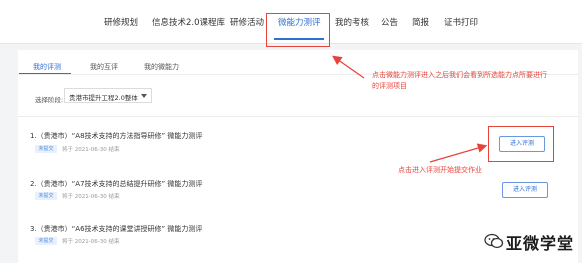 The width and height of the screenshot is (582, 263). Describe the element at coordinates (116, 229) in the screenshot. I see `assessment-title: 3.（贵港市）“A6技术支持的课堂讲授研修” 微能力测评` at that location.